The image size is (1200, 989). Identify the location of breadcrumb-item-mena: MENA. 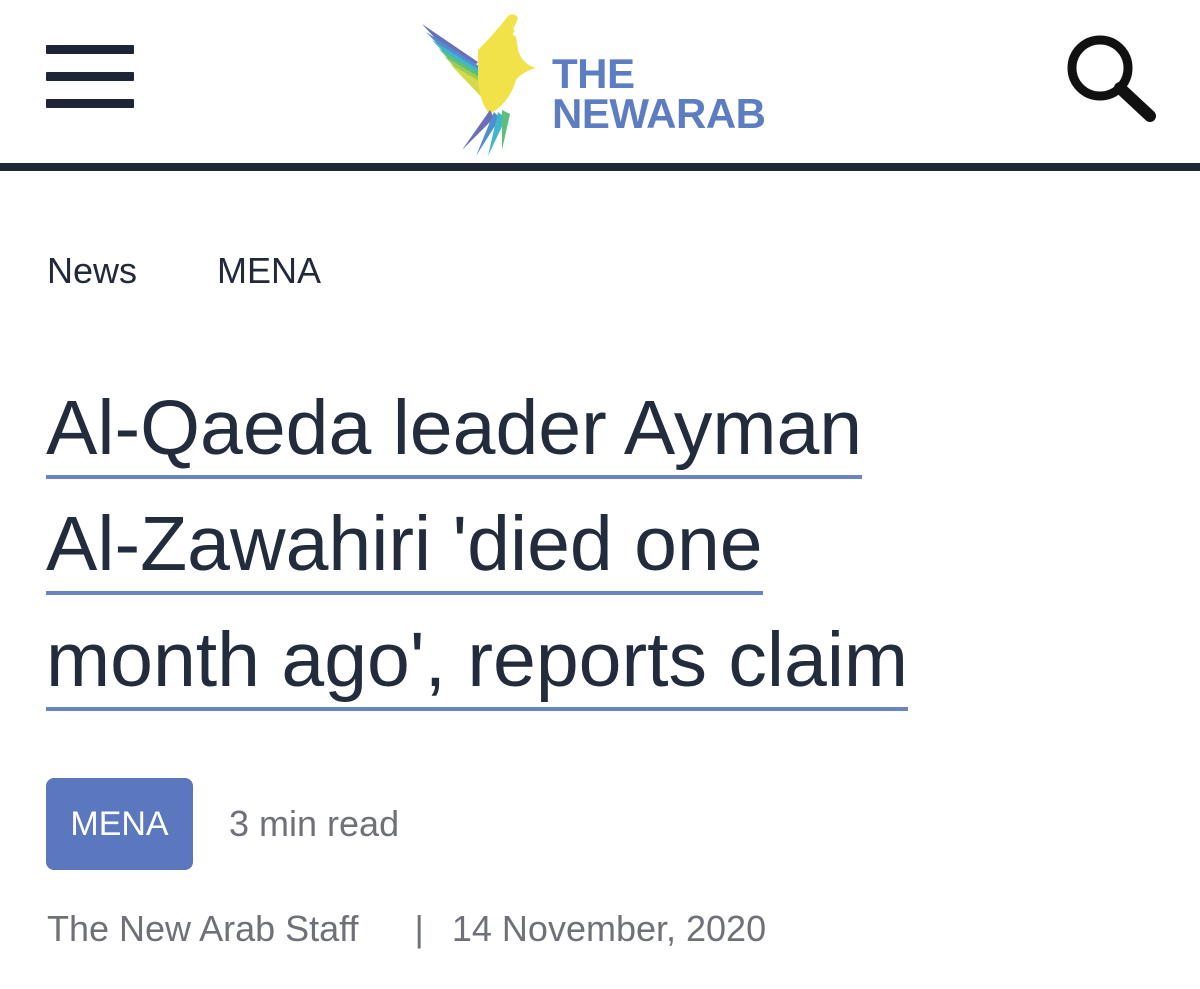
(269, 272).